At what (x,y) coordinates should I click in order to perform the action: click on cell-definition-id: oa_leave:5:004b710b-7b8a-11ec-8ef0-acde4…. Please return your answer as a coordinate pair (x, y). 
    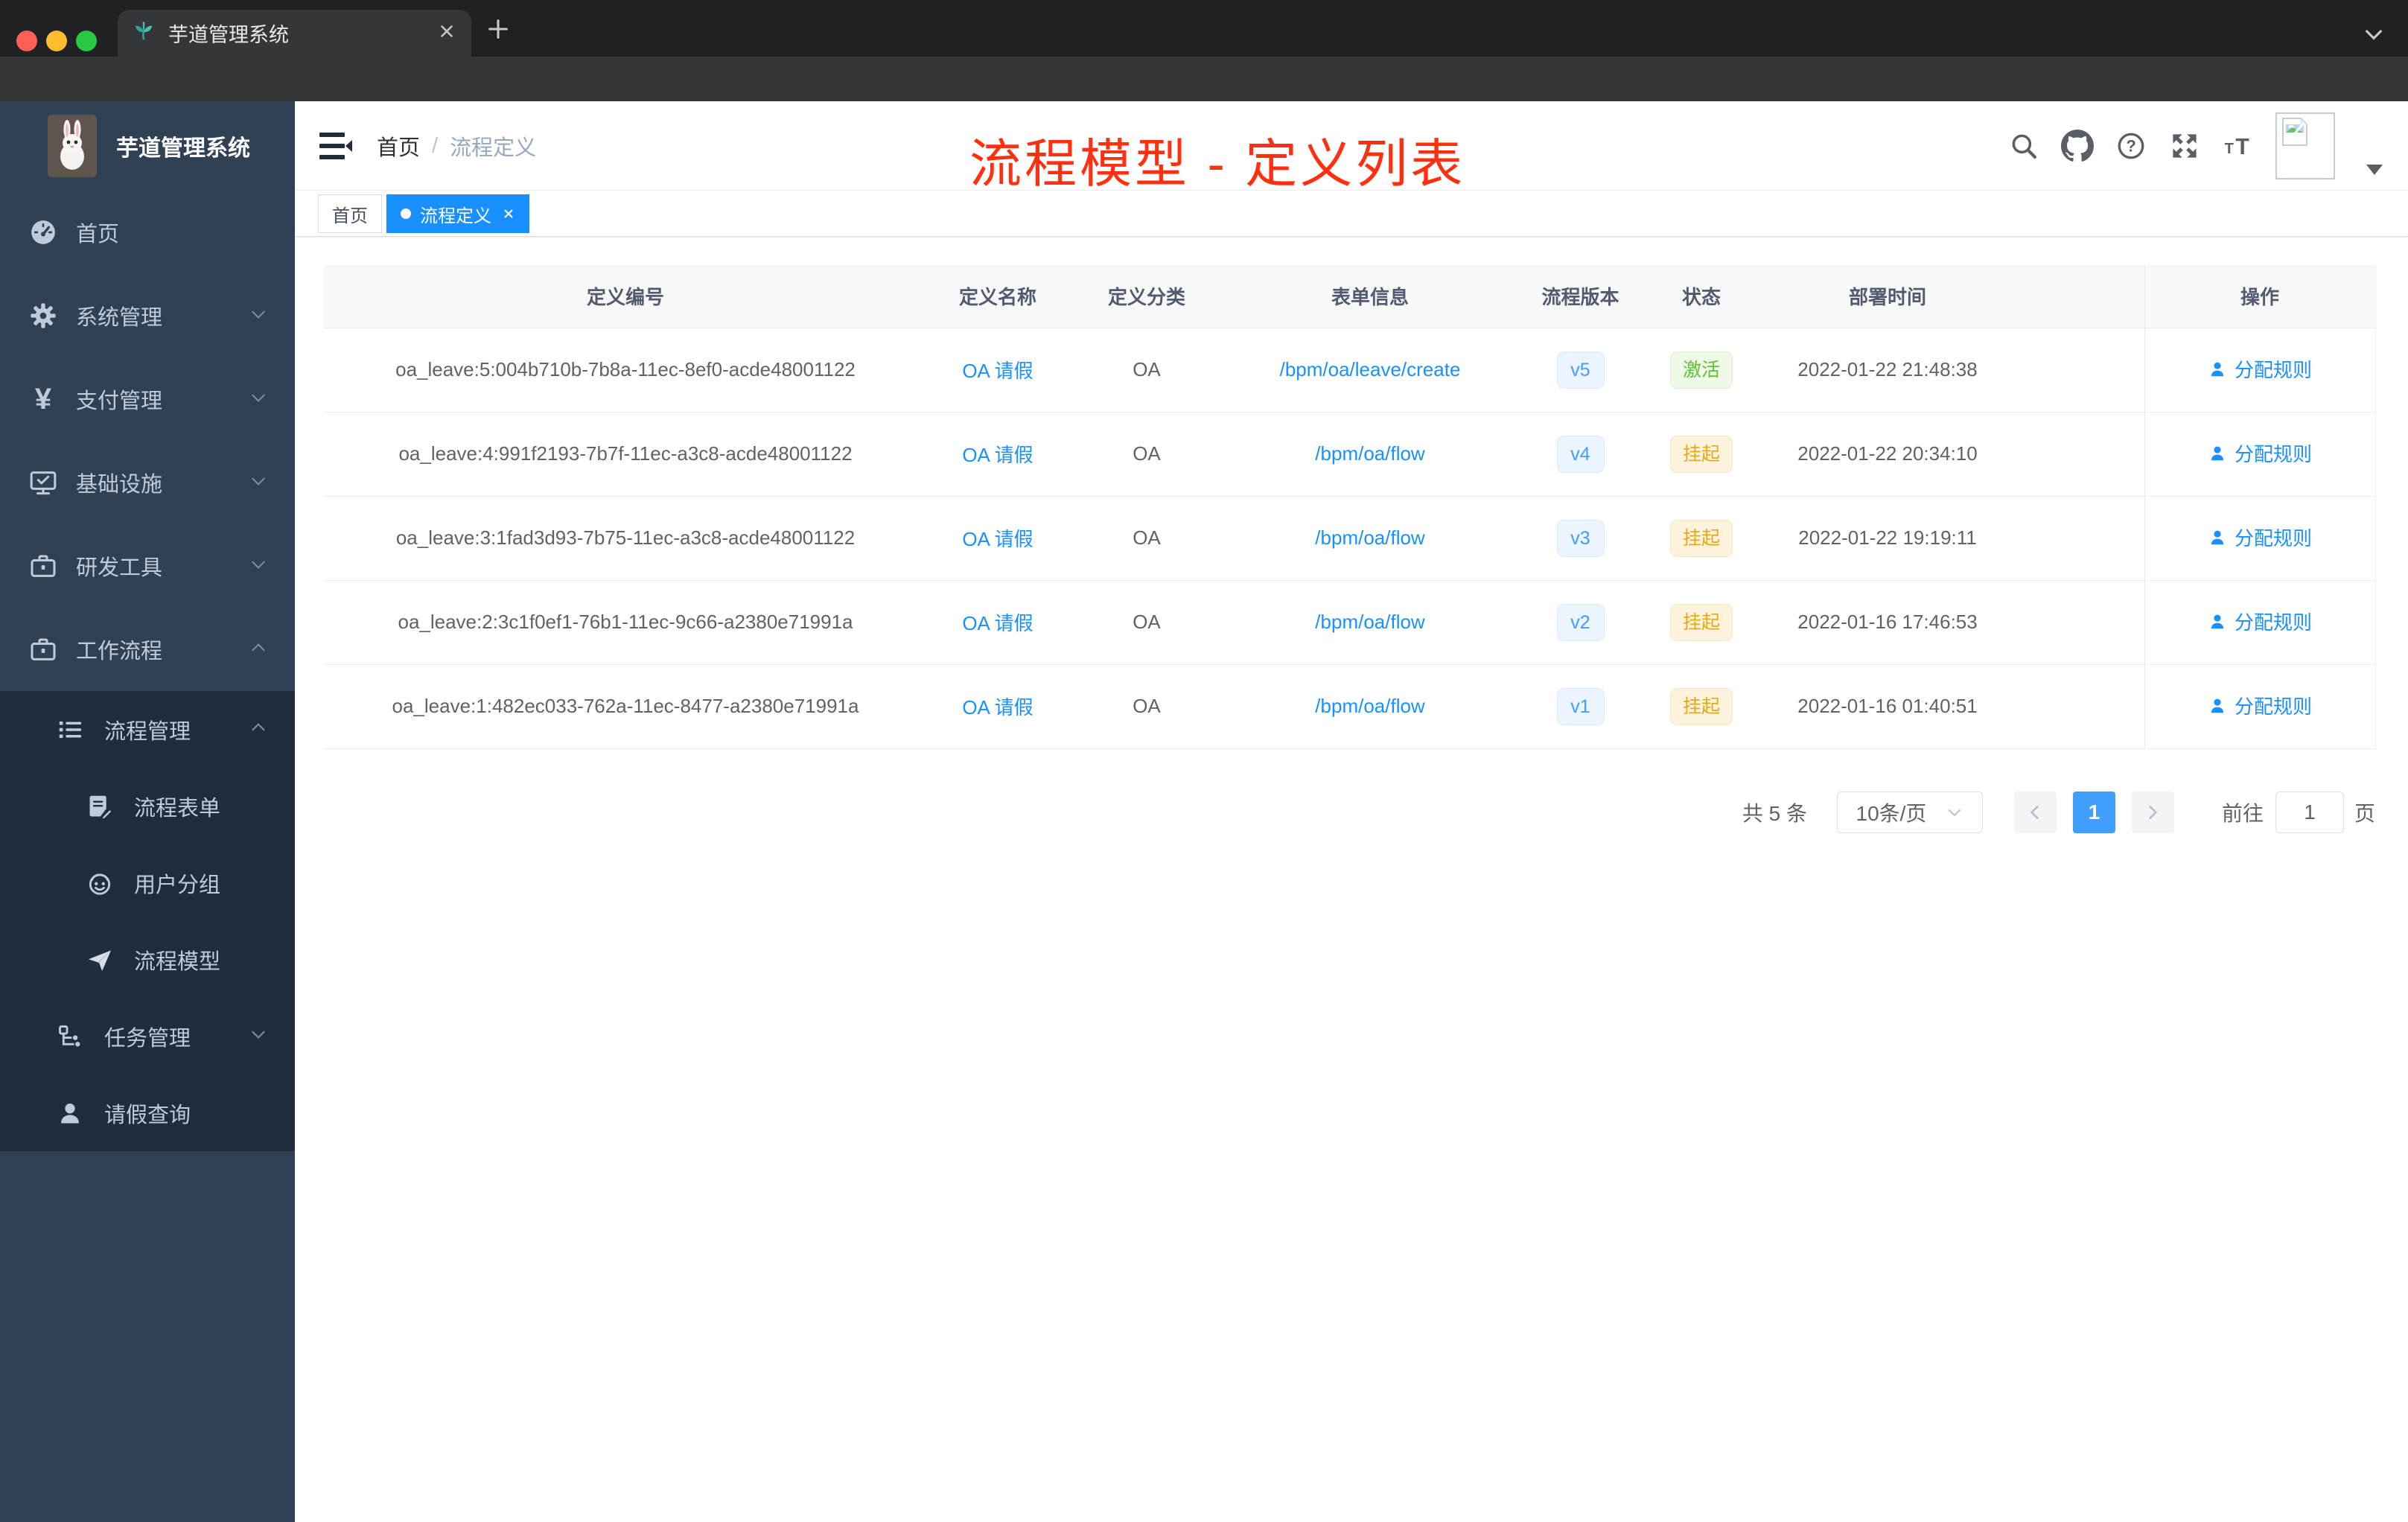
    Looking at the image, I should click on (625, 370).